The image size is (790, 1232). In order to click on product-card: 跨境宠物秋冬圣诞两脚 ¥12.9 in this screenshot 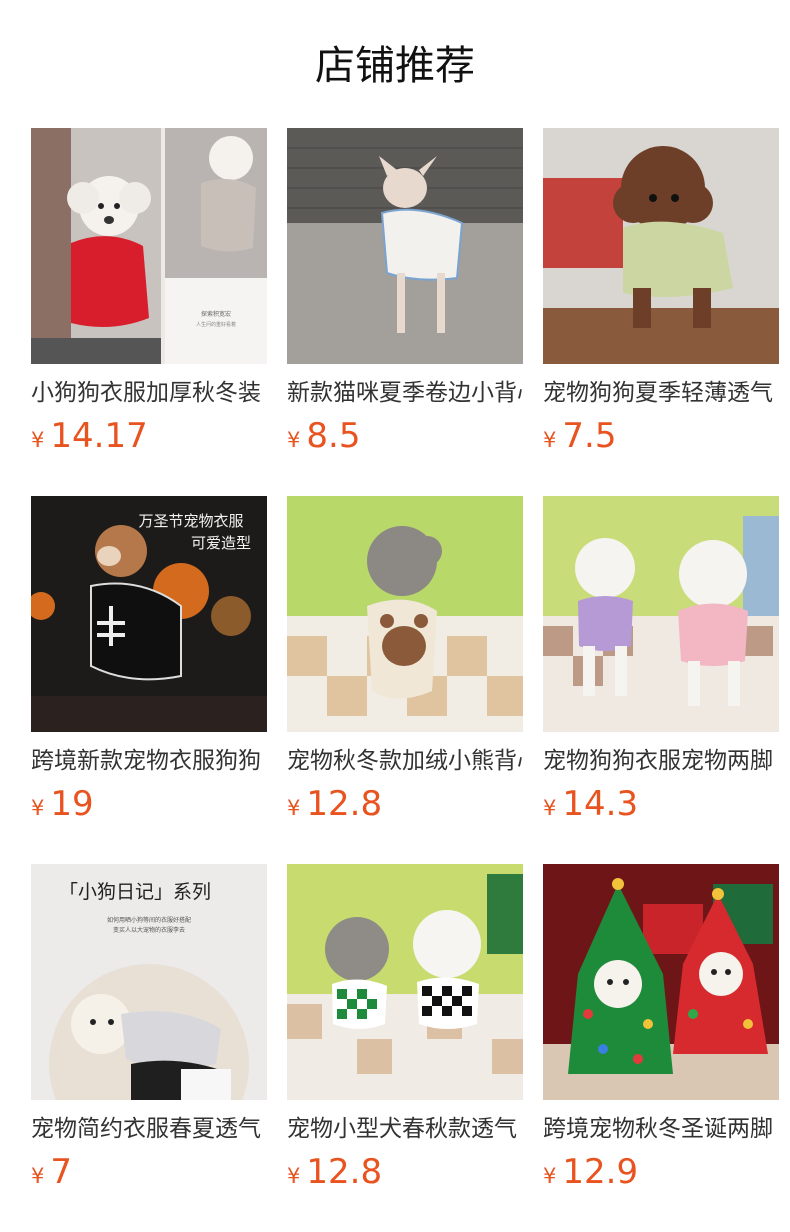, I will do `click(661, 1048)`.